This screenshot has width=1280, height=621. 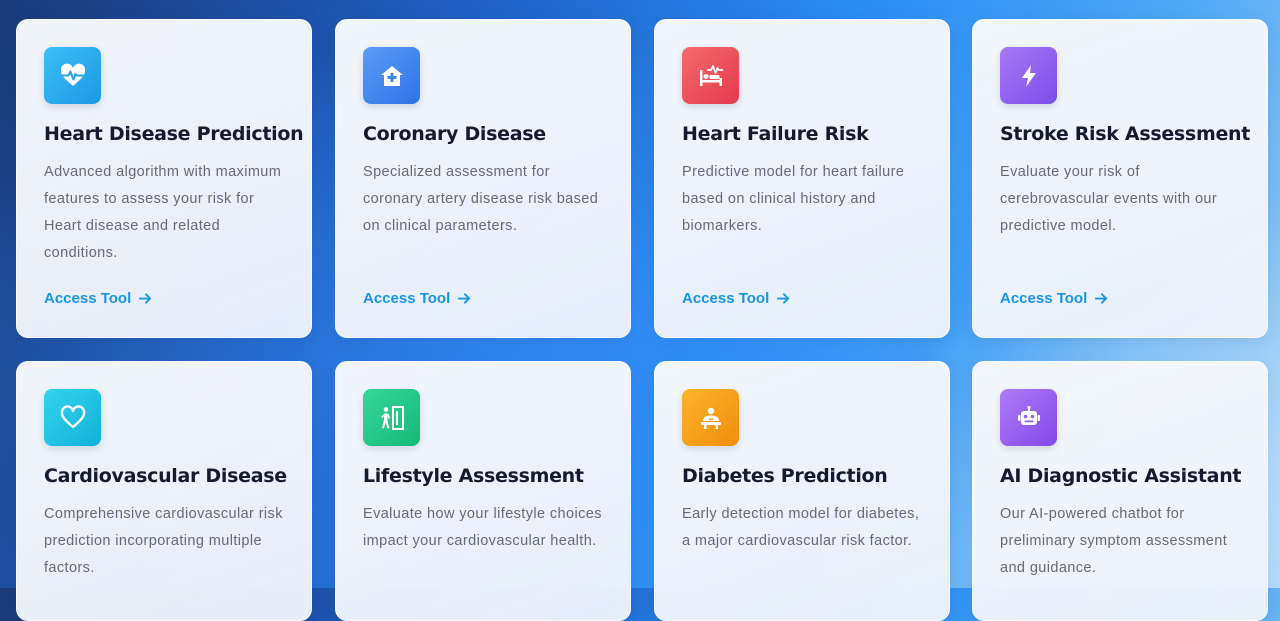 What do you see at coordinates (710, 417) in the screenshot?
I see `doctor-desk-icon` at bounding box center [710, 417].